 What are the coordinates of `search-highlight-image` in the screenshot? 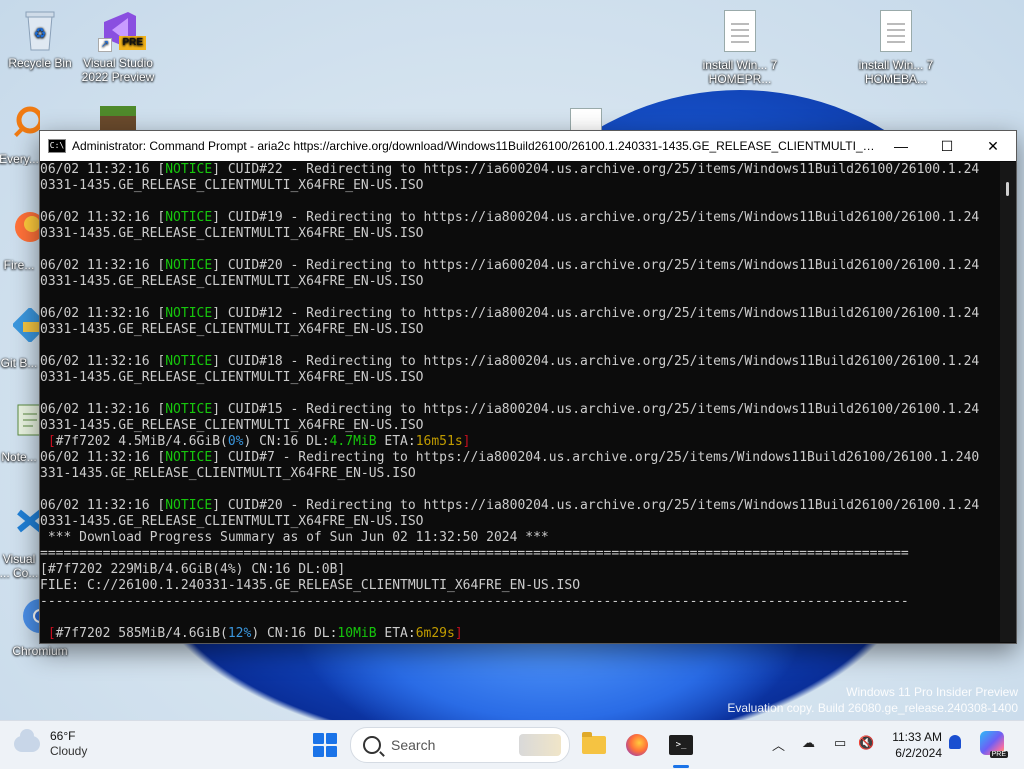 It's located at (540, 745).